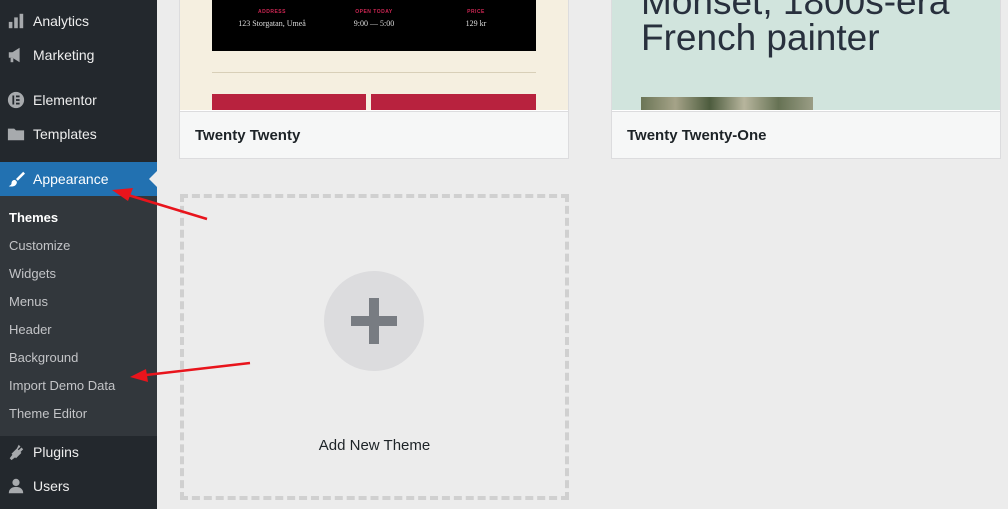 This screenshot has height=509, width=1008. Describe the element at coordinates (32, 273) in the screenshot. I see `submenu-item-widgets: Widgets` at that location.